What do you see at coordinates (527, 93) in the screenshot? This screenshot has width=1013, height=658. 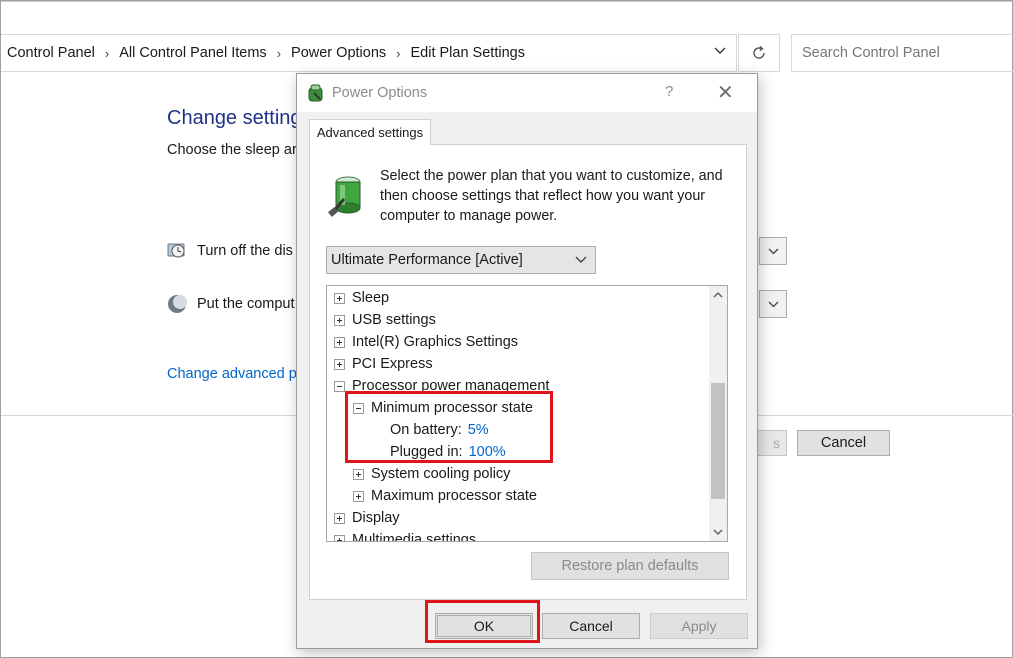 I see `dialog-titlebar: Power Options ? ✕` at bounding box center [527, 93].